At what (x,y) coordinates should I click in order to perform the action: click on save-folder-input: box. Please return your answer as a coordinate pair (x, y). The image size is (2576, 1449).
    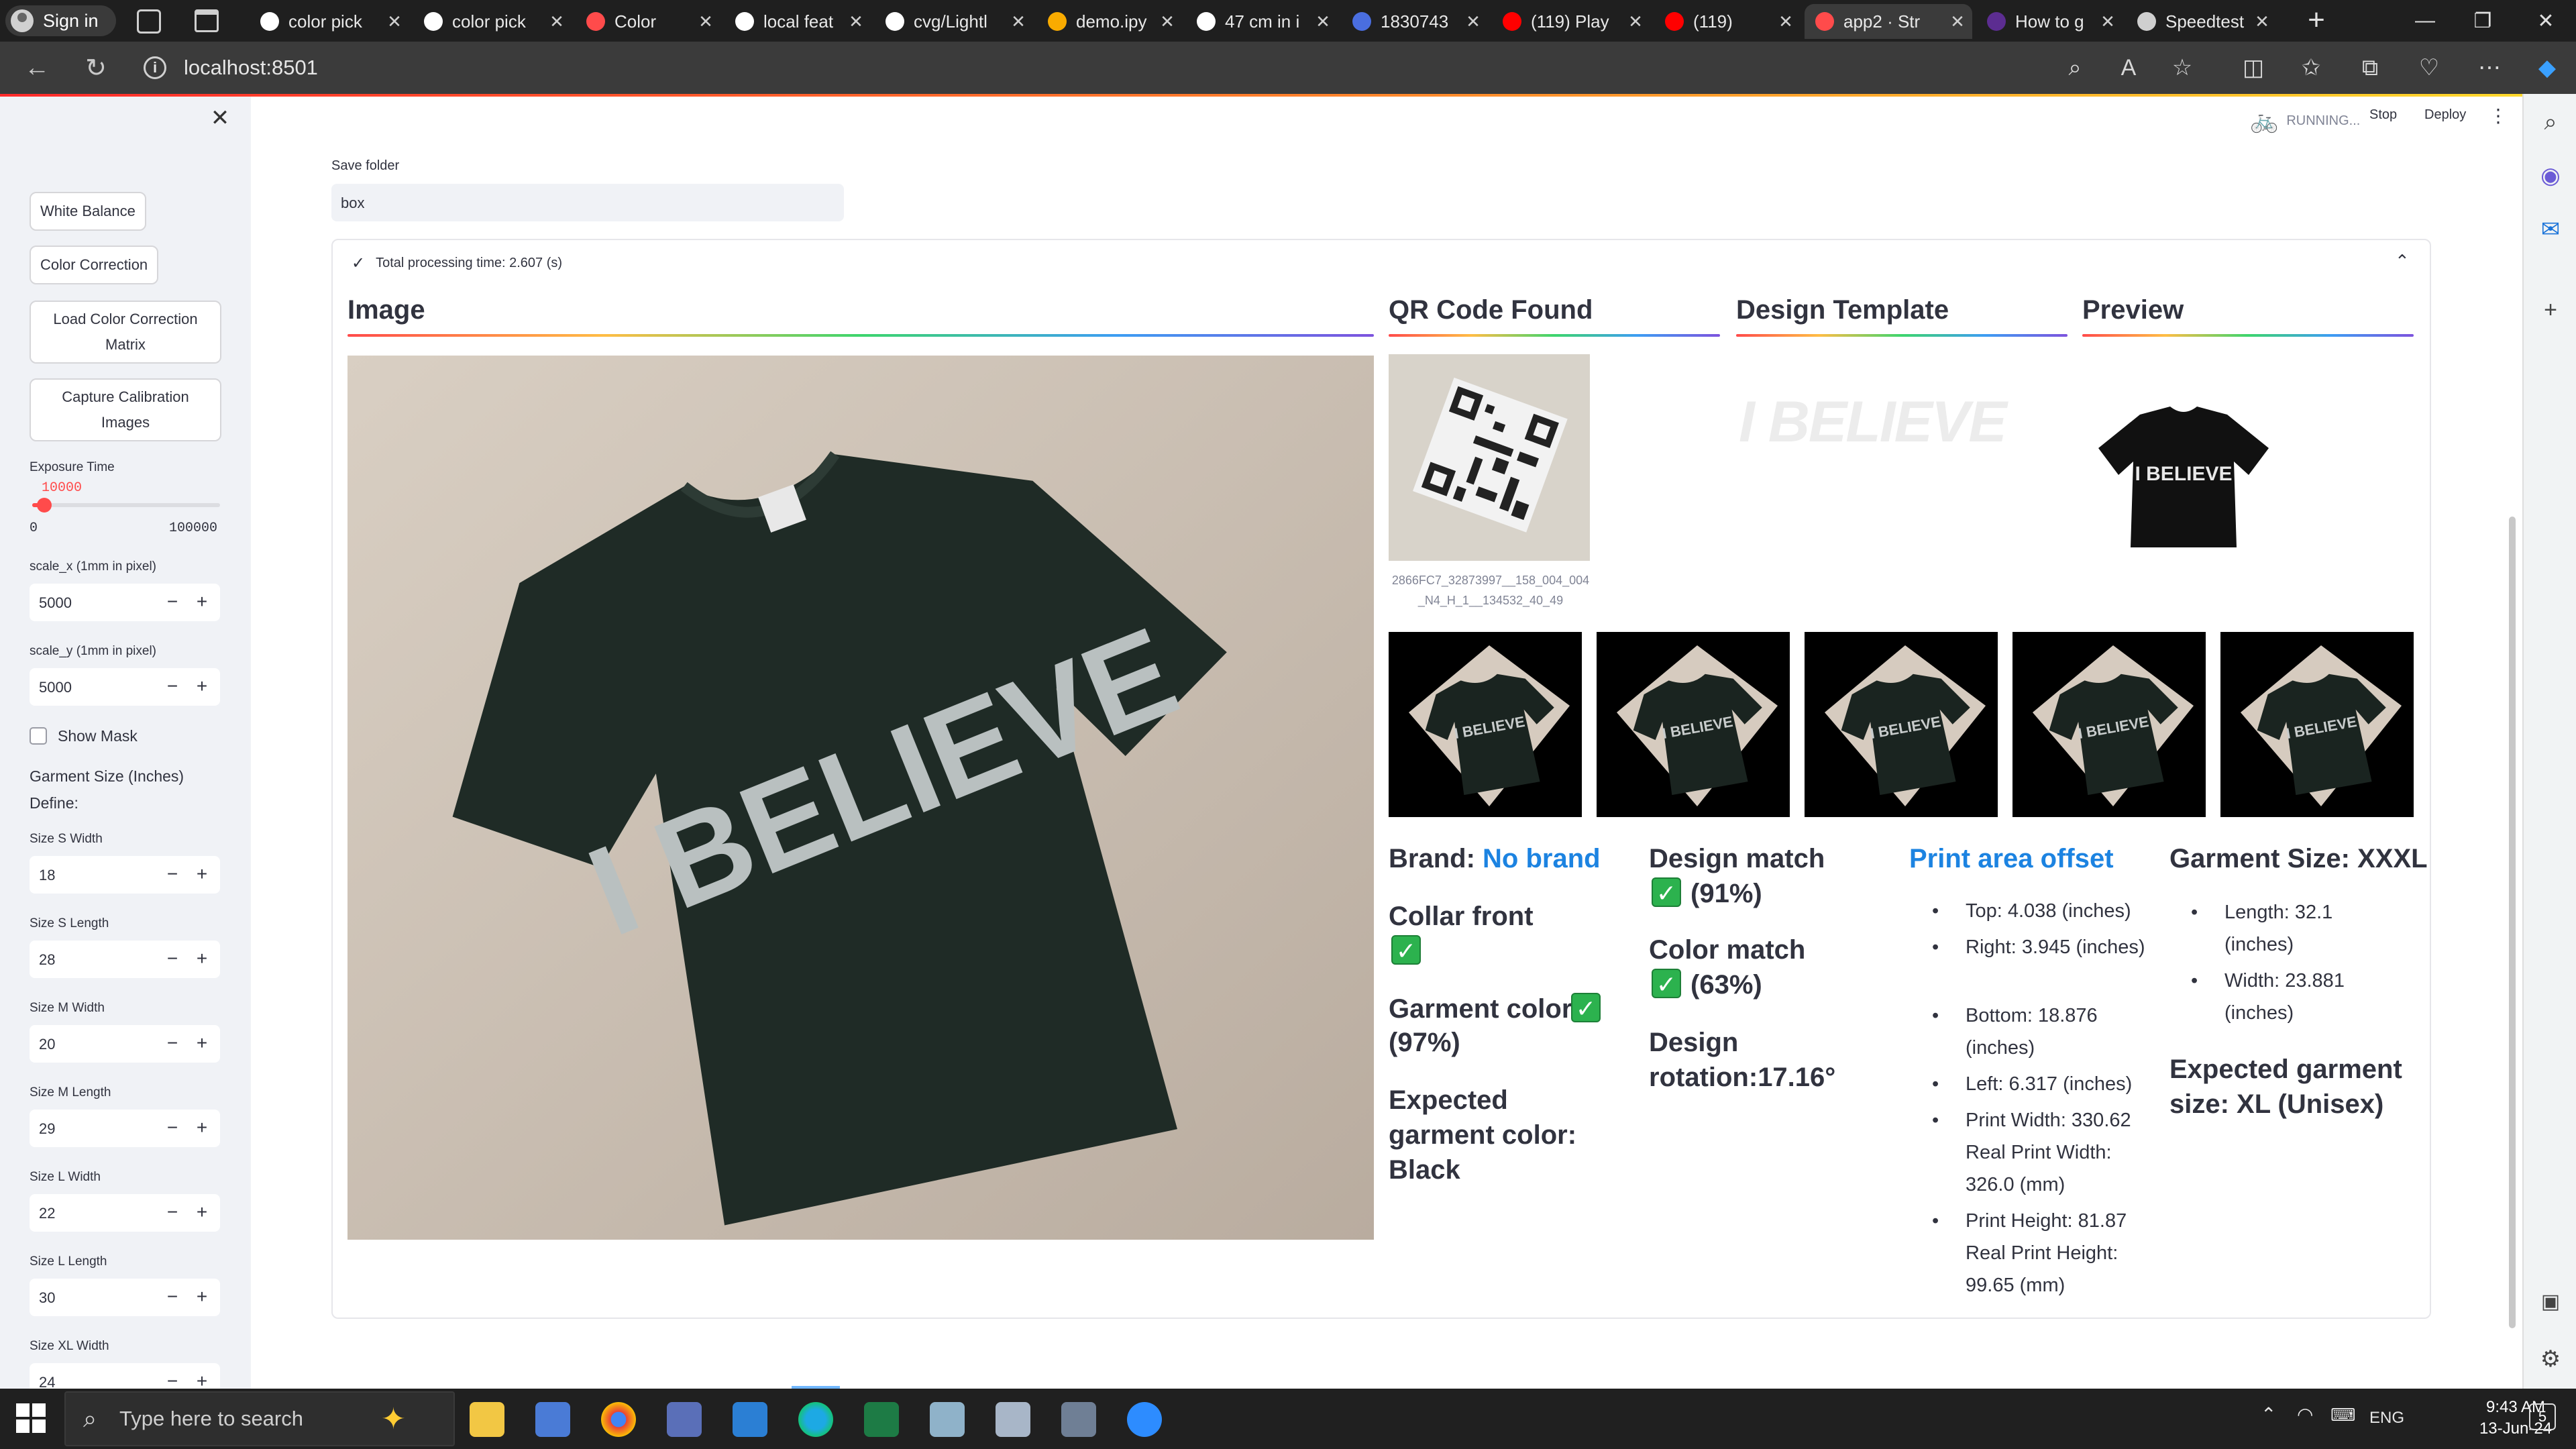
    Looking at the image, I should click on (587, 202).